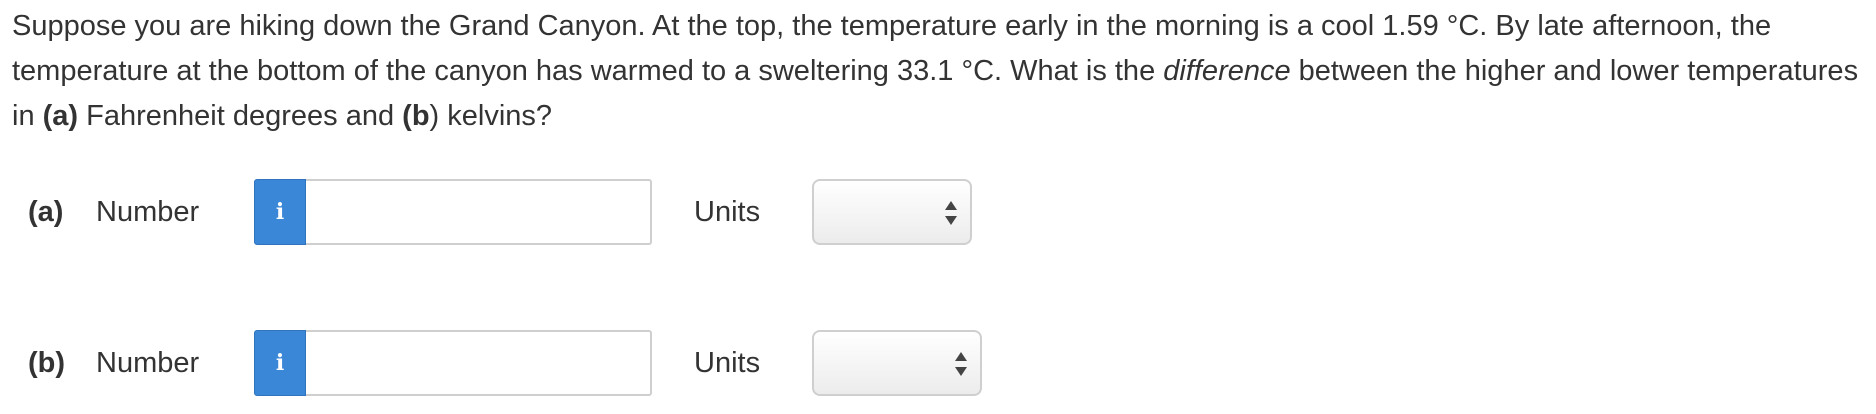 This screenshot has height=414, width=1876. I want to click on question-emphasis: difference, so click(1227, 71).